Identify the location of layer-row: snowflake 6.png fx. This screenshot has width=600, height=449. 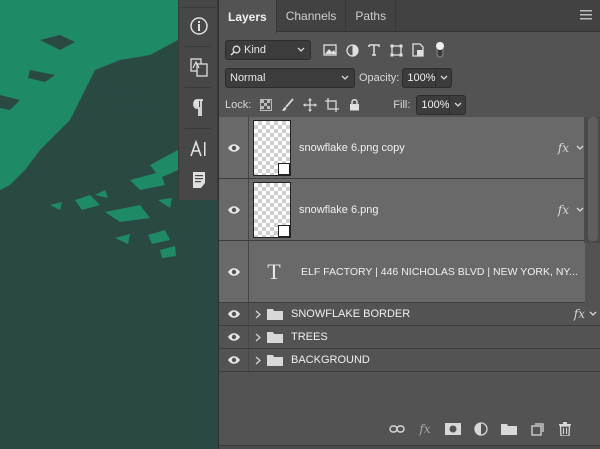
(402, 210).